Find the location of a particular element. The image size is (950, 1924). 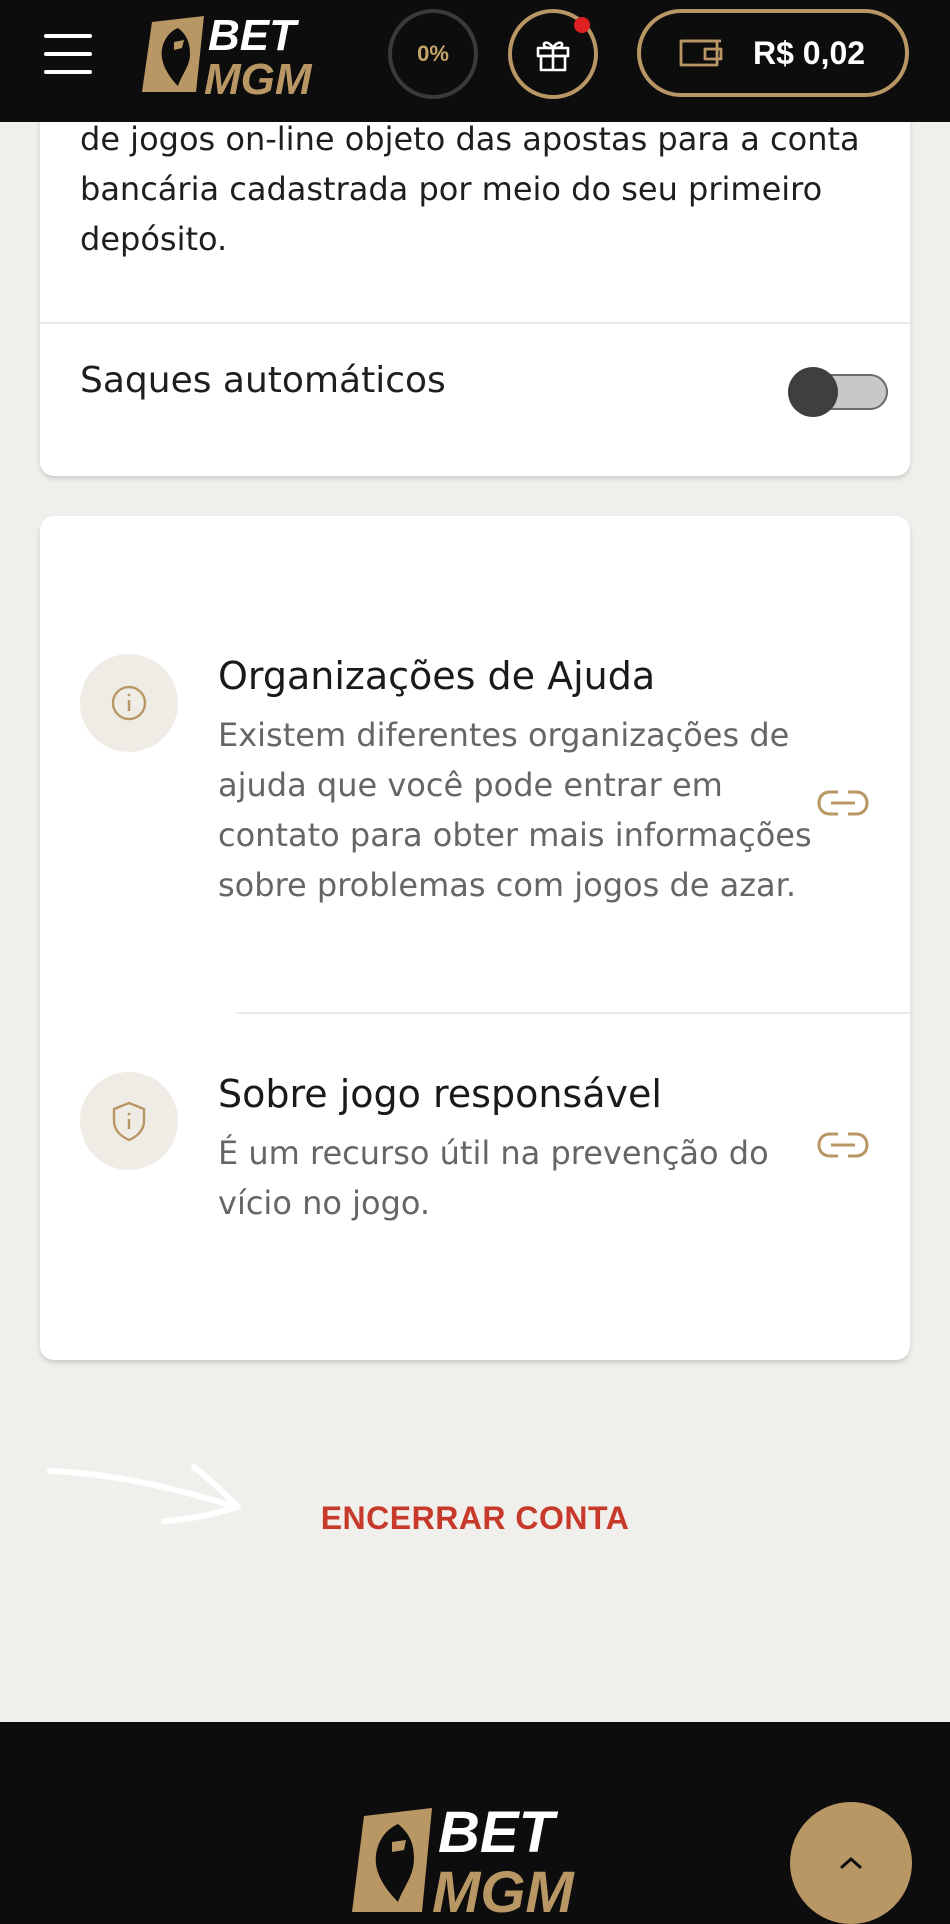

gift-button is located at coordinates (553, 54).